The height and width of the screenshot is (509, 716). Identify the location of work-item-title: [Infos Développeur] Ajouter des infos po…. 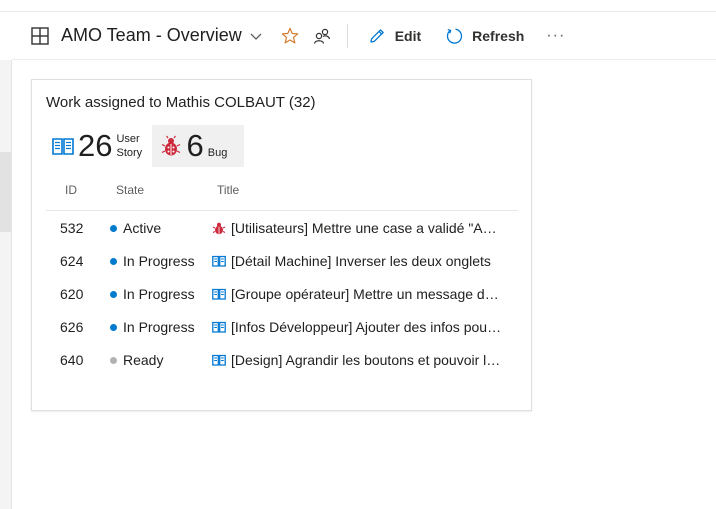
(367, 327).